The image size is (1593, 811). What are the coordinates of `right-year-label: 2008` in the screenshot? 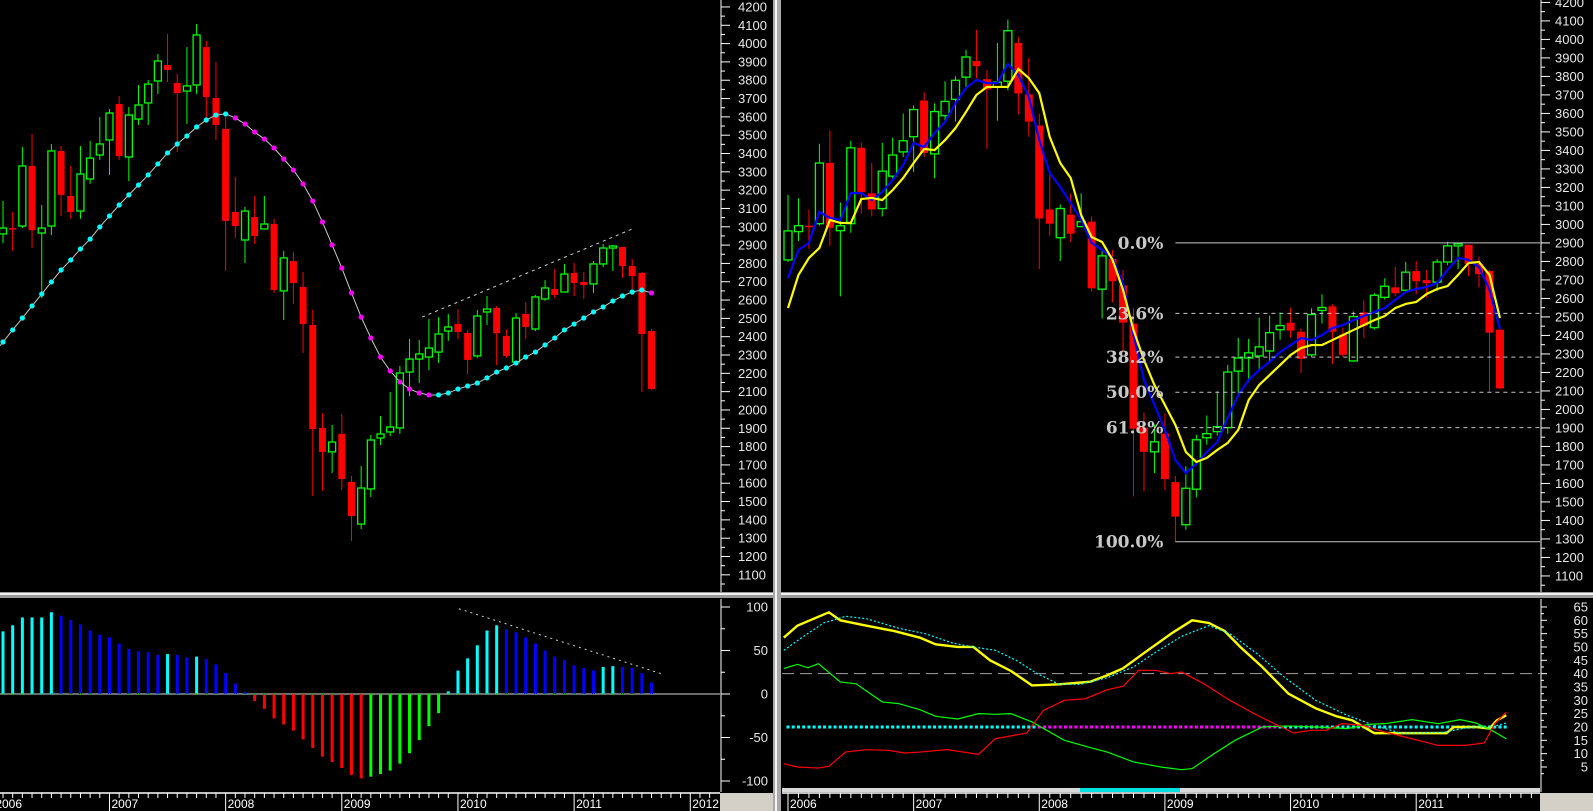 It's located at (1054, 804).